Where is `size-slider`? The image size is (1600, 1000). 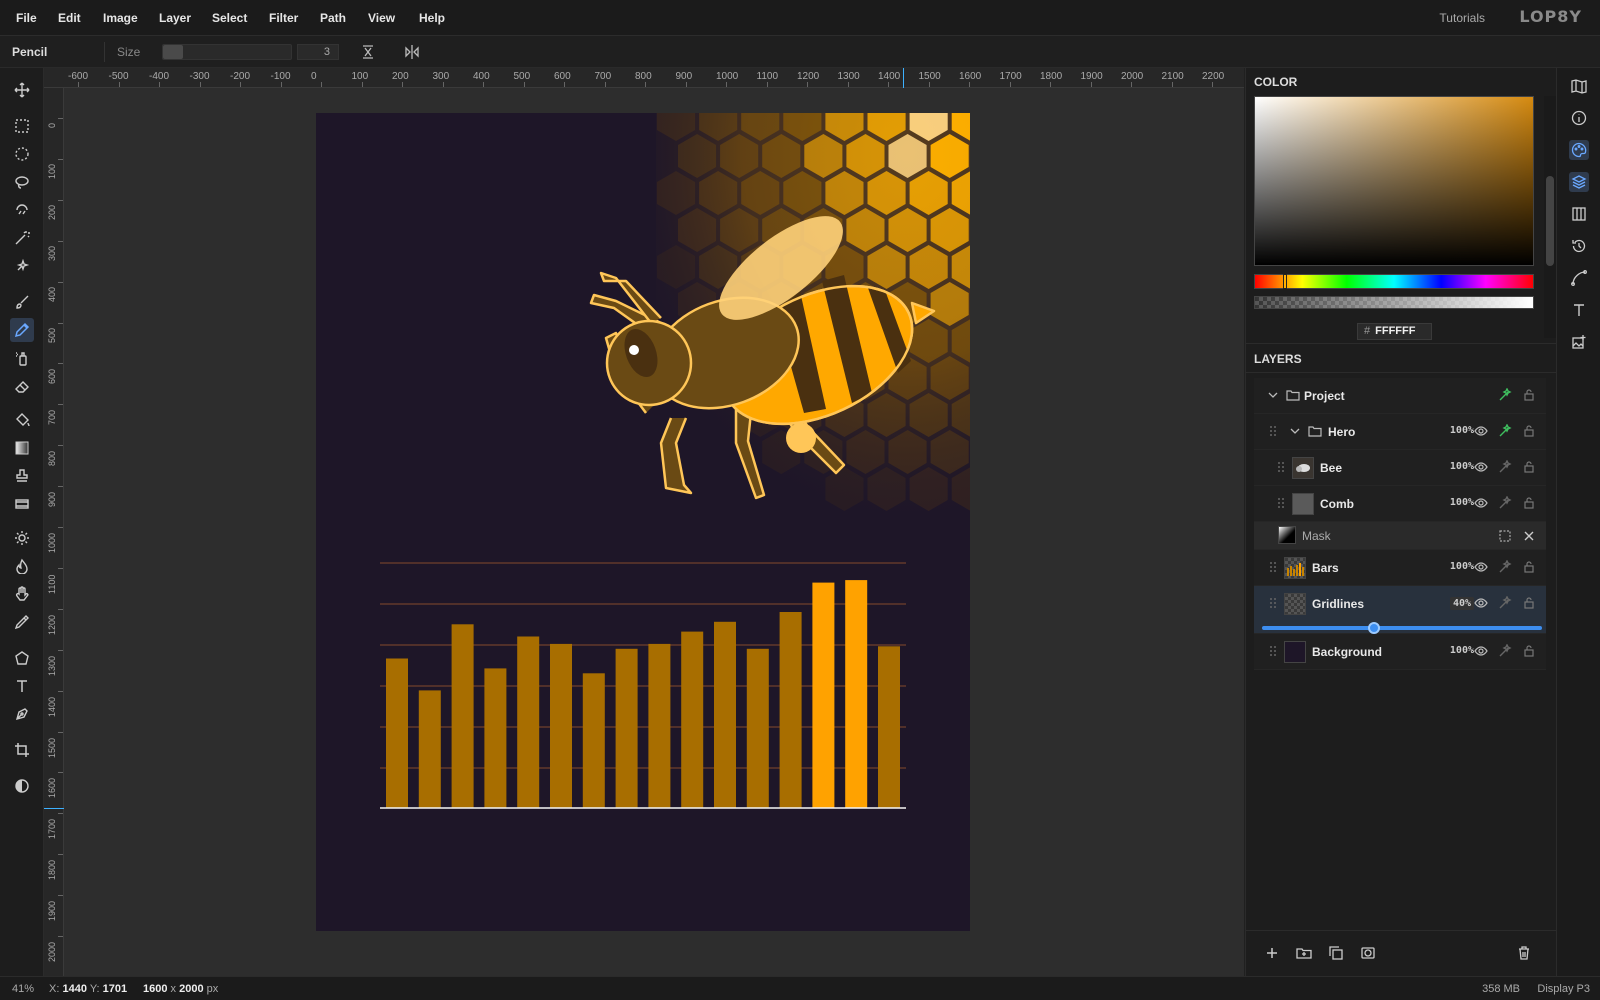
size-slider is located at coordinates (227, 52).